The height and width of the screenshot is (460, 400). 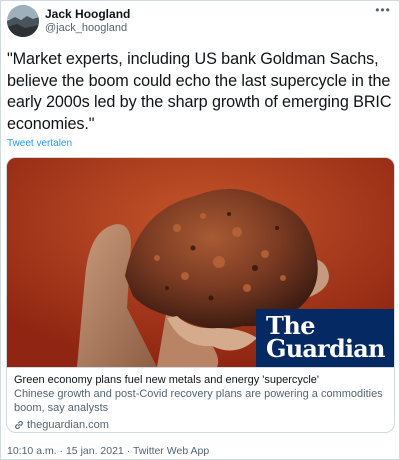 I want to click on avatar, so click(x=23, y=21).